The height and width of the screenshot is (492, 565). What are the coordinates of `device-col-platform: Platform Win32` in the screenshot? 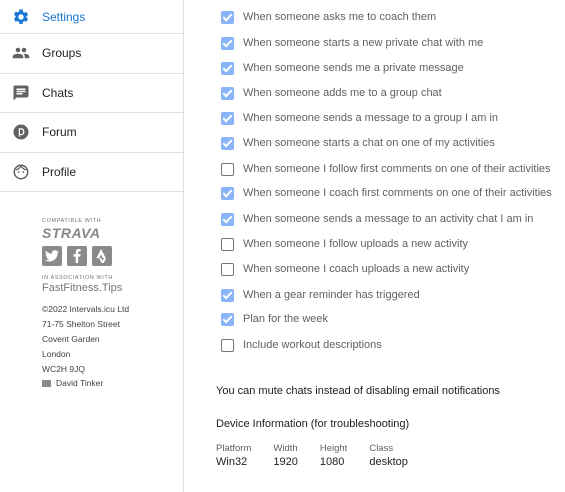 It's located at (233, 455).